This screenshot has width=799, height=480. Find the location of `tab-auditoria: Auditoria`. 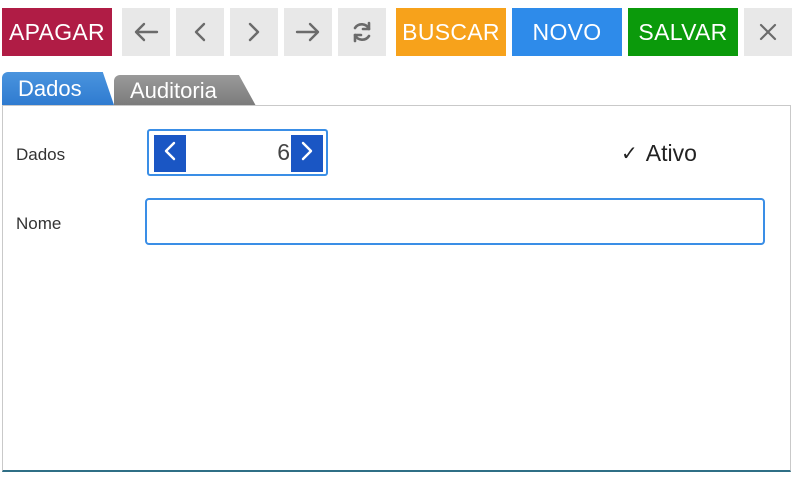

tab-auditoria: Auditoria is located at coordinates (185, 90).